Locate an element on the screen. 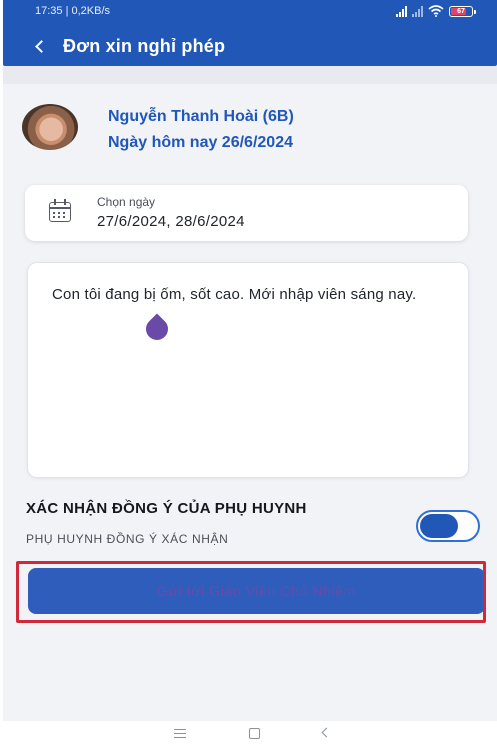 The width and height of the screenshot is (497, 749). app-header: 17:35 | 0,2KB/s 67 Đơn xin nghỉ phép is located at coordinates (250, 33).